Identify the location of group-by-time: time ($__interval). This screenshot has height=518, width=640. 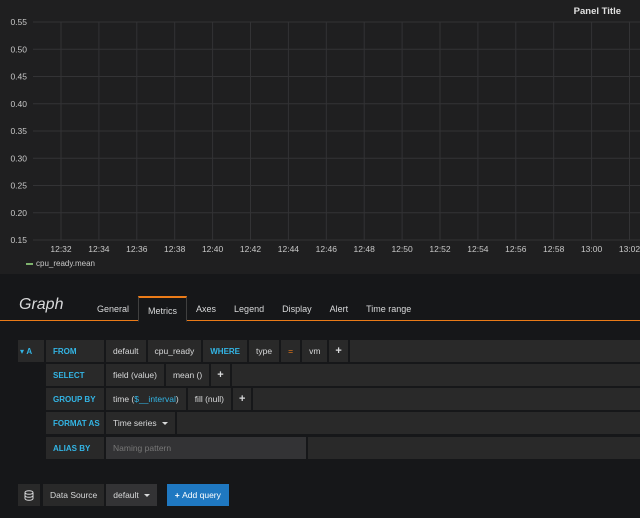
(146, 399).